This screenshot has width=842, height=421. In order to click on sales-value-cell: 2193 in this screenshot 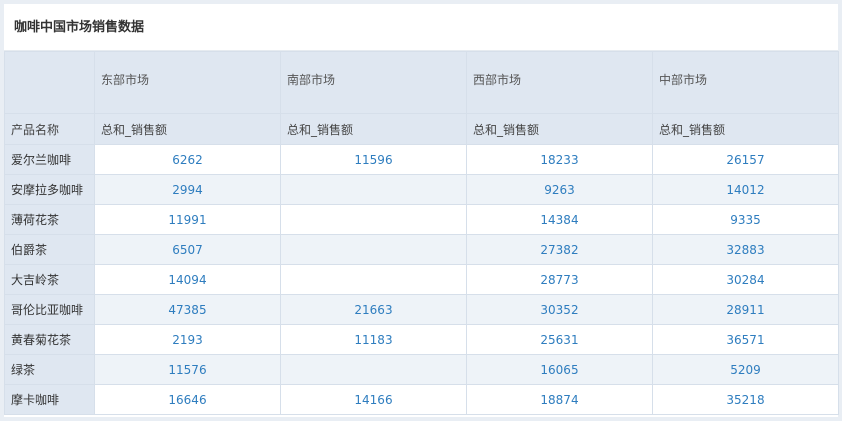, I will do `click(187, 339)`.